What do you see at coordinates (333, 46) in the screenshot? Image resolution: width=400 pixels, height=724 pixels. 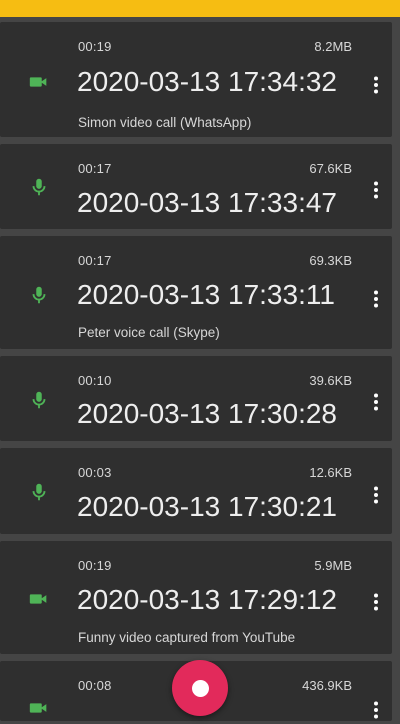 I see `recording-size: 8.2MB` at bounding box center [333, 46].